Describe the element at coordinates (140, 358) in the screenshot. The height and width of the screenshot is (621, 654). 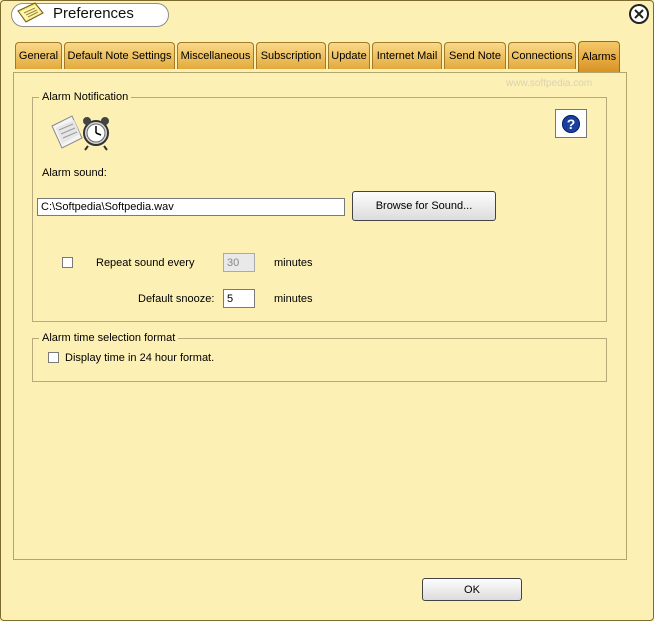
I see `display-24-hour-label: Display time in 24 hour format.` at that location.